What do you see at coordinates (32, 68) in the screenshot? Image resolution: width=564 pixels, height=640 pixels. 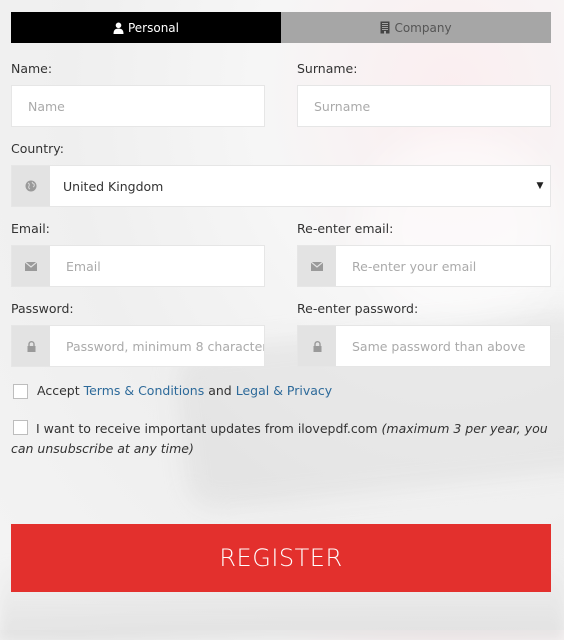 I see `name-label: Name:` at bounding box center [32, 68].